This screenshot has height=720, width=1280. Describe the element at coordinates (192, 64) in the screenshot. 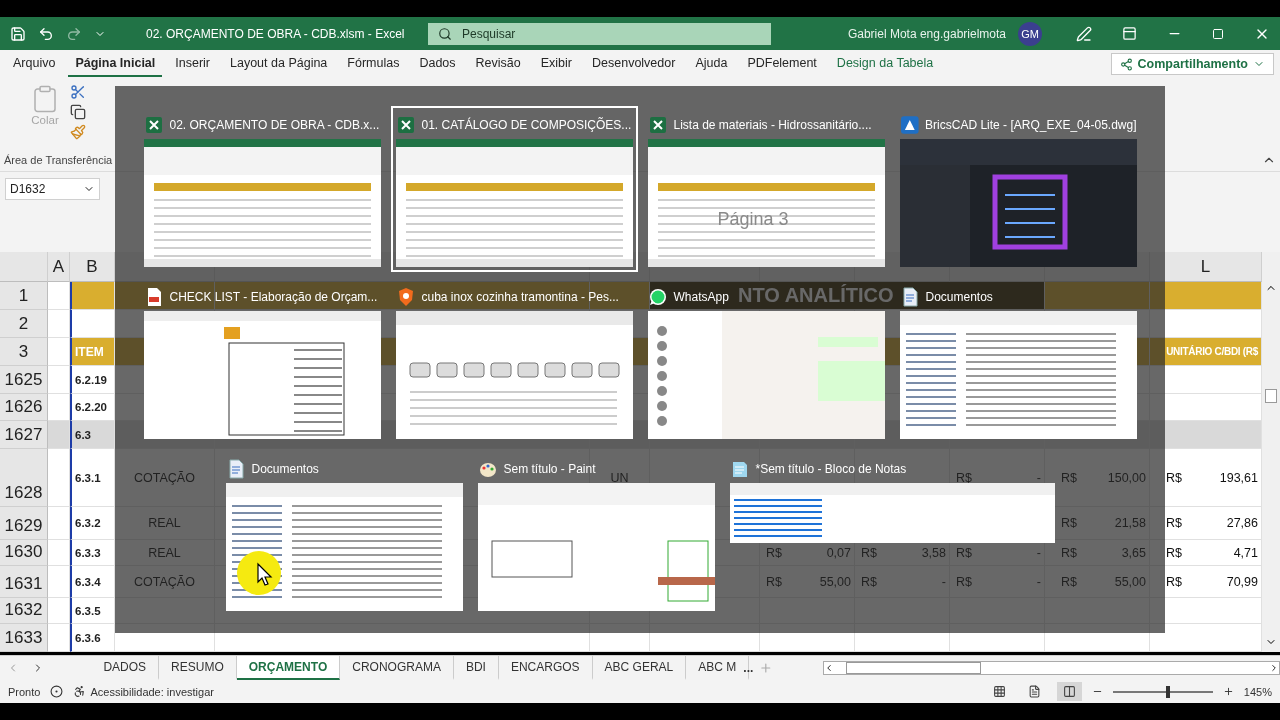

I see `ribbon-tab: Inserir` at that location.